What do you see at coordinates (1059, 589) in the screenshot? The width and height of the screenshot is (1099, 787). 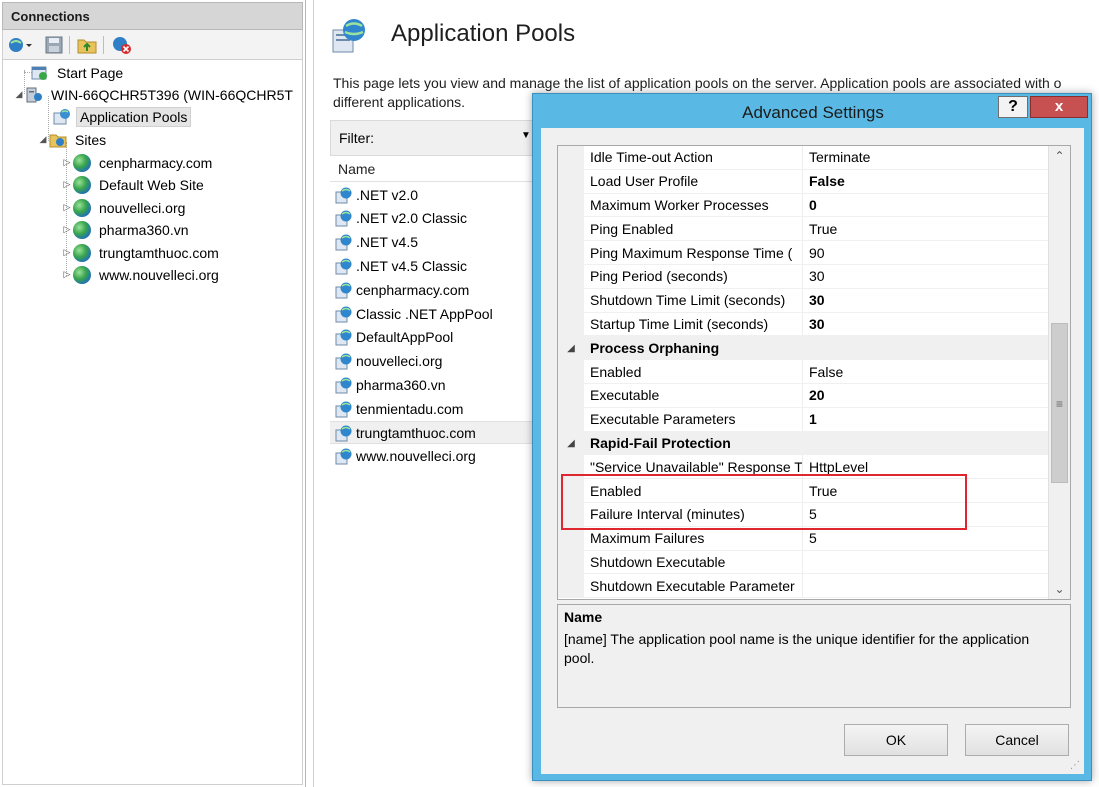 I see `scroll-down-icon: ⌄` at bounding box center [1059, 589].